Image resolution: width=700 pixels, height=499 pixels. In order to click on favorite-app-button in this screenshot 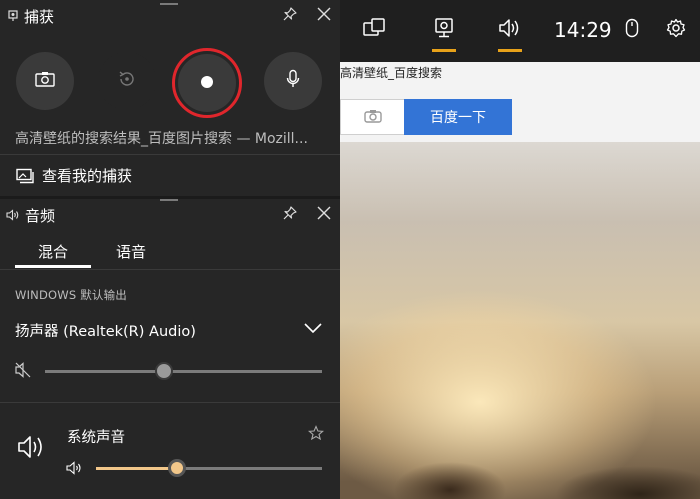, I will do `click(316, 435)`.